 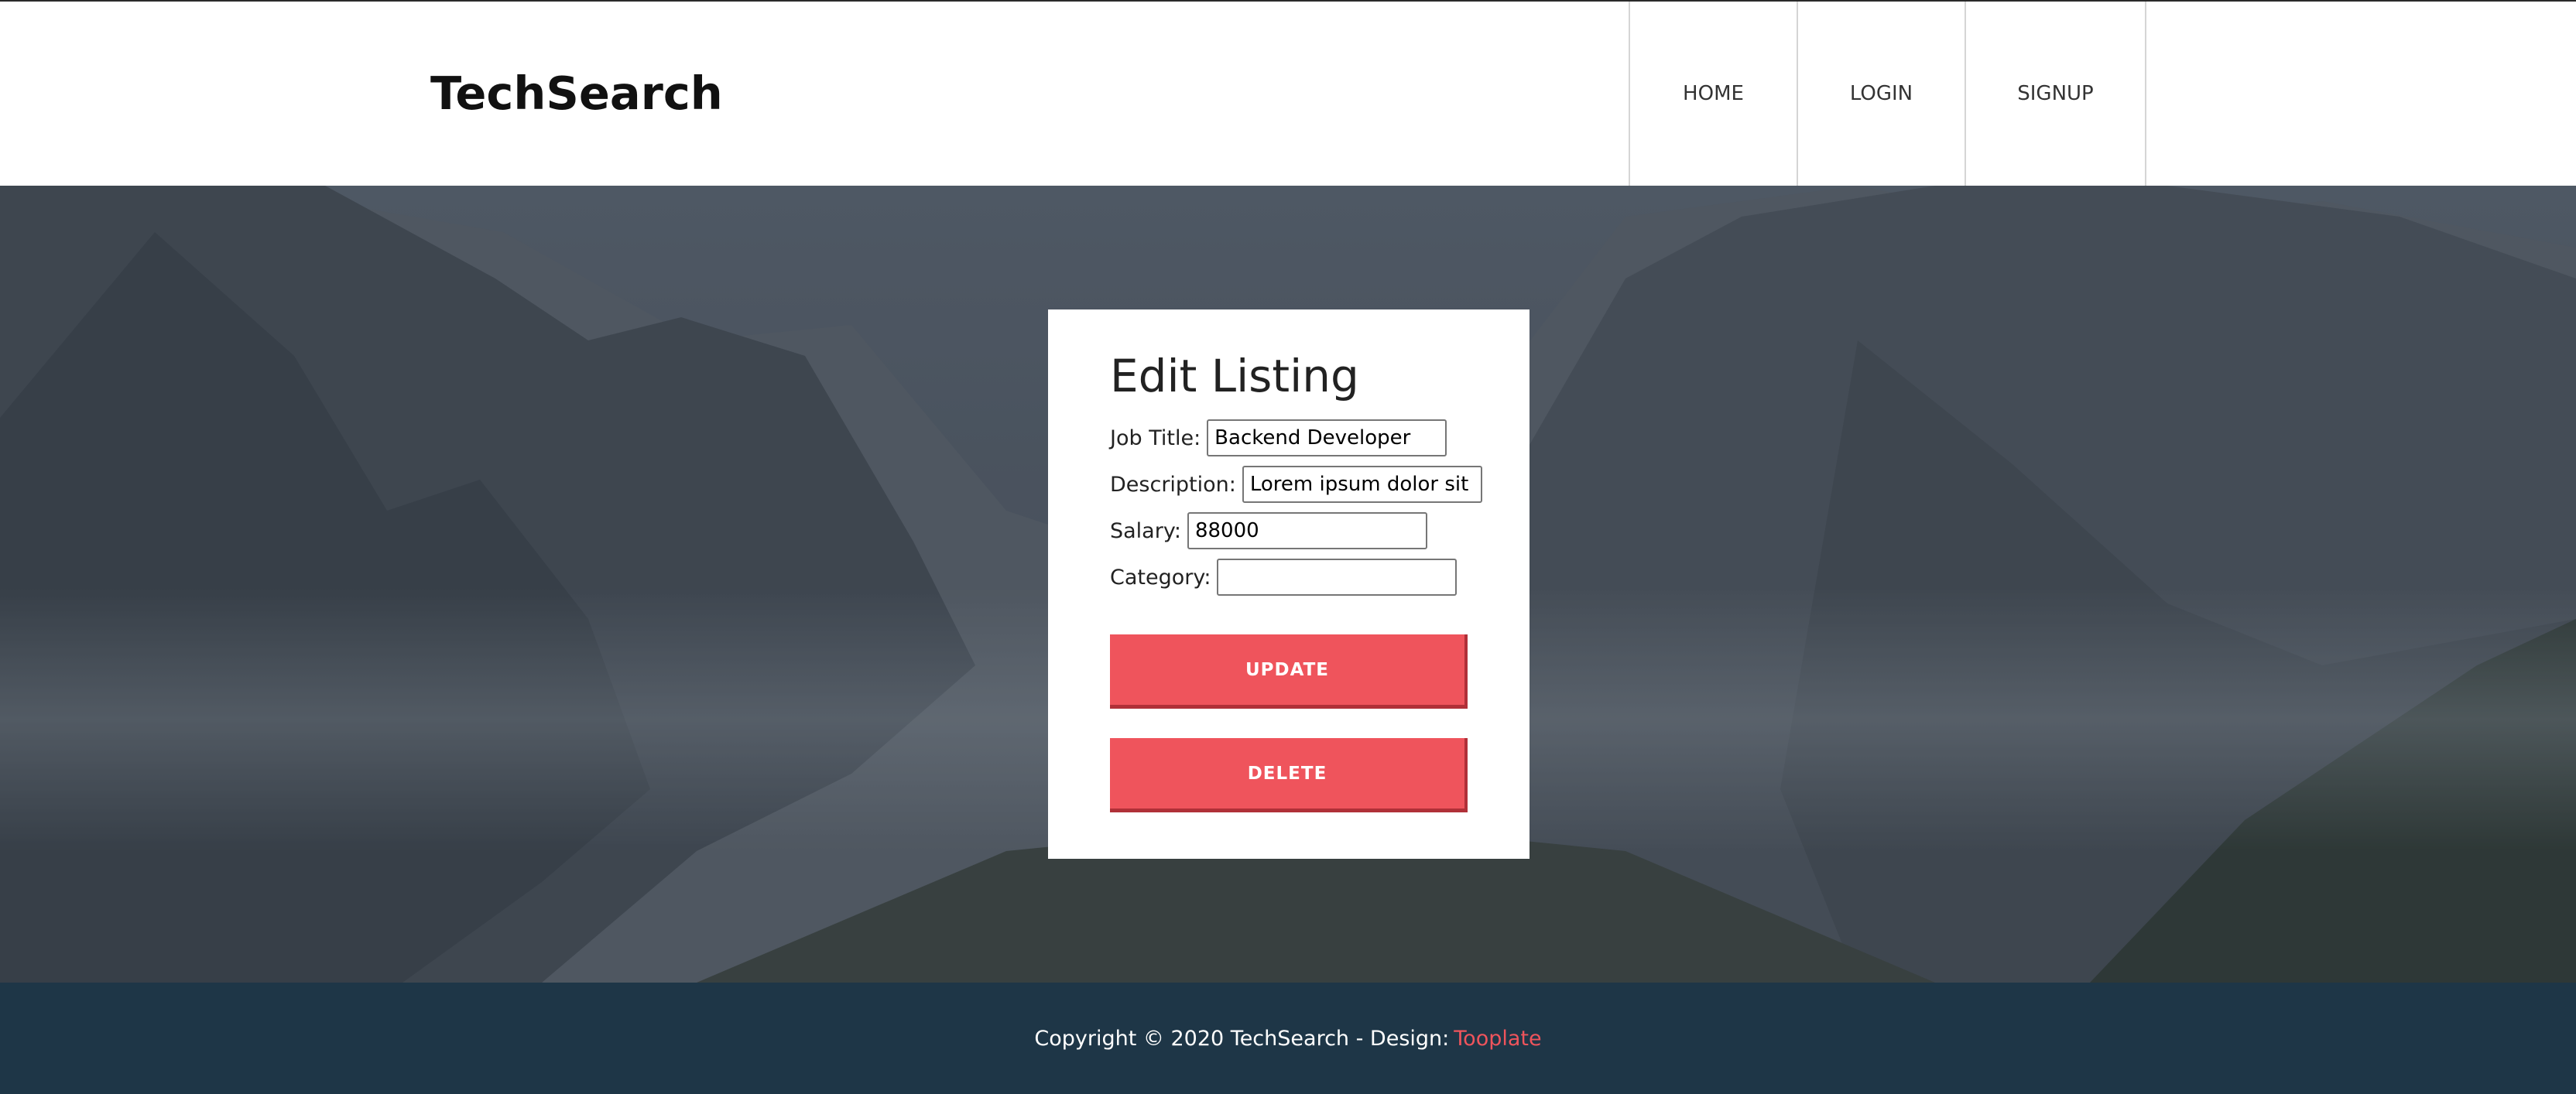 I want to click on update-button: UPDATE, so click(x=1289, y=671).